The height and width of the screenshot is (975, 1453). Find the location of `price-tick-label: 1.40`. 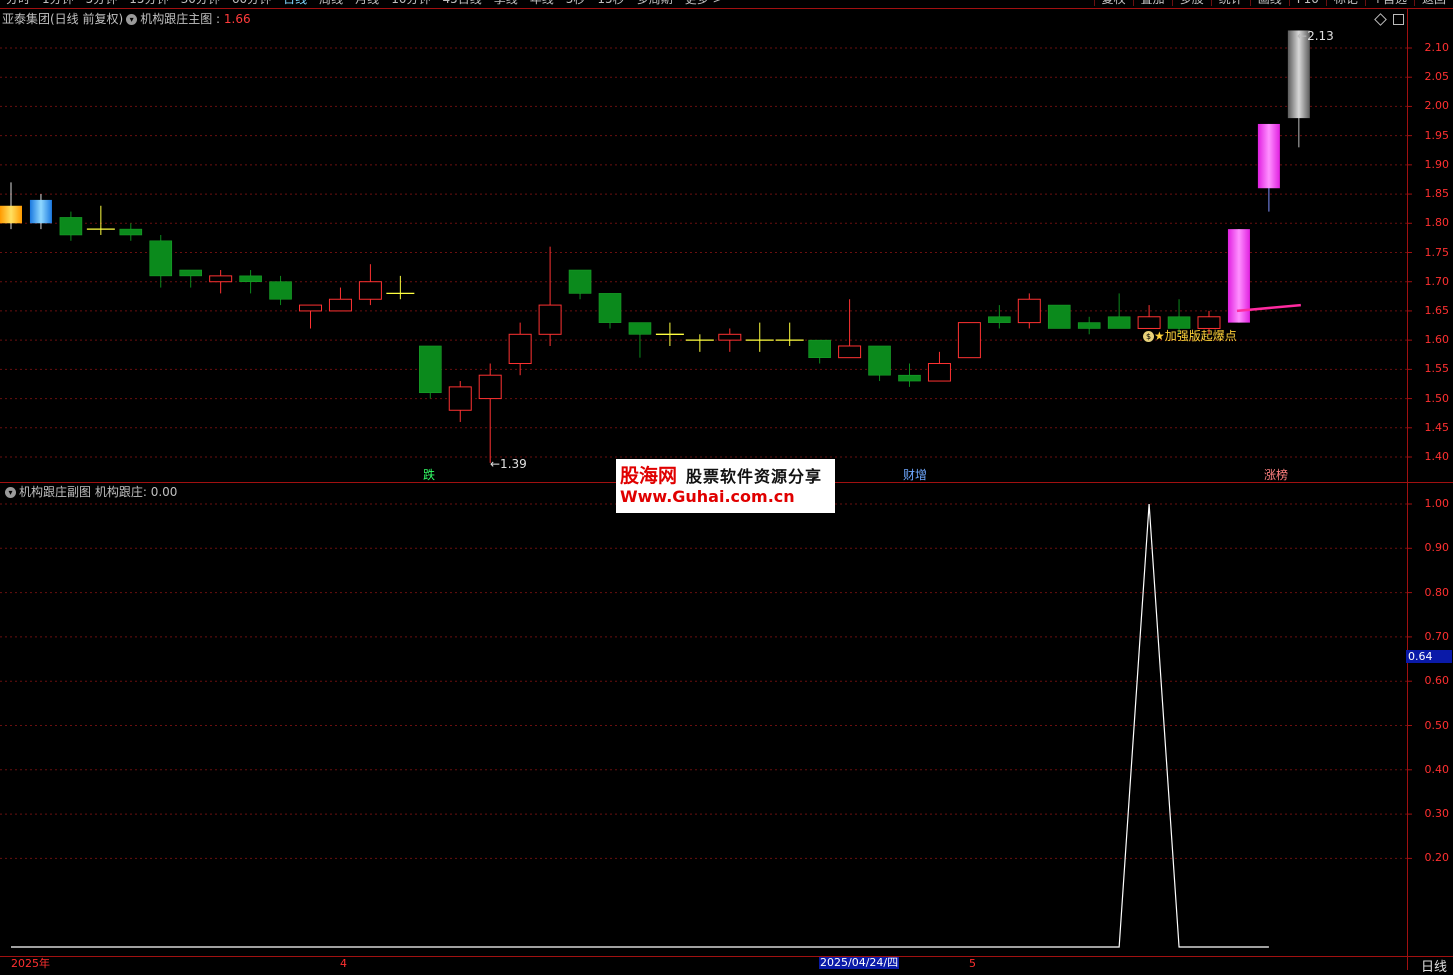

price-tick-label: 1.40 is located at coordinates (1437, 456).